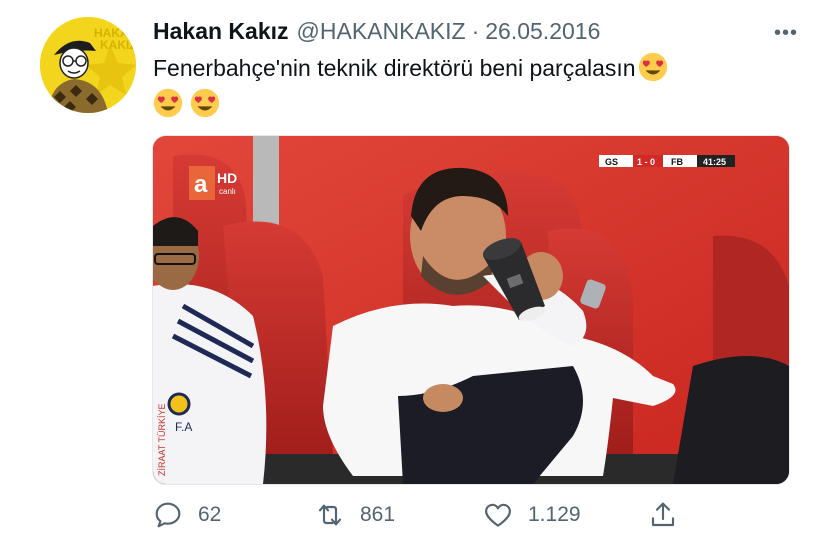  What do you see at coordinates (378, 514) in the screenshot?
I see `retweet-count: 861` at bounding box center [378, 514].